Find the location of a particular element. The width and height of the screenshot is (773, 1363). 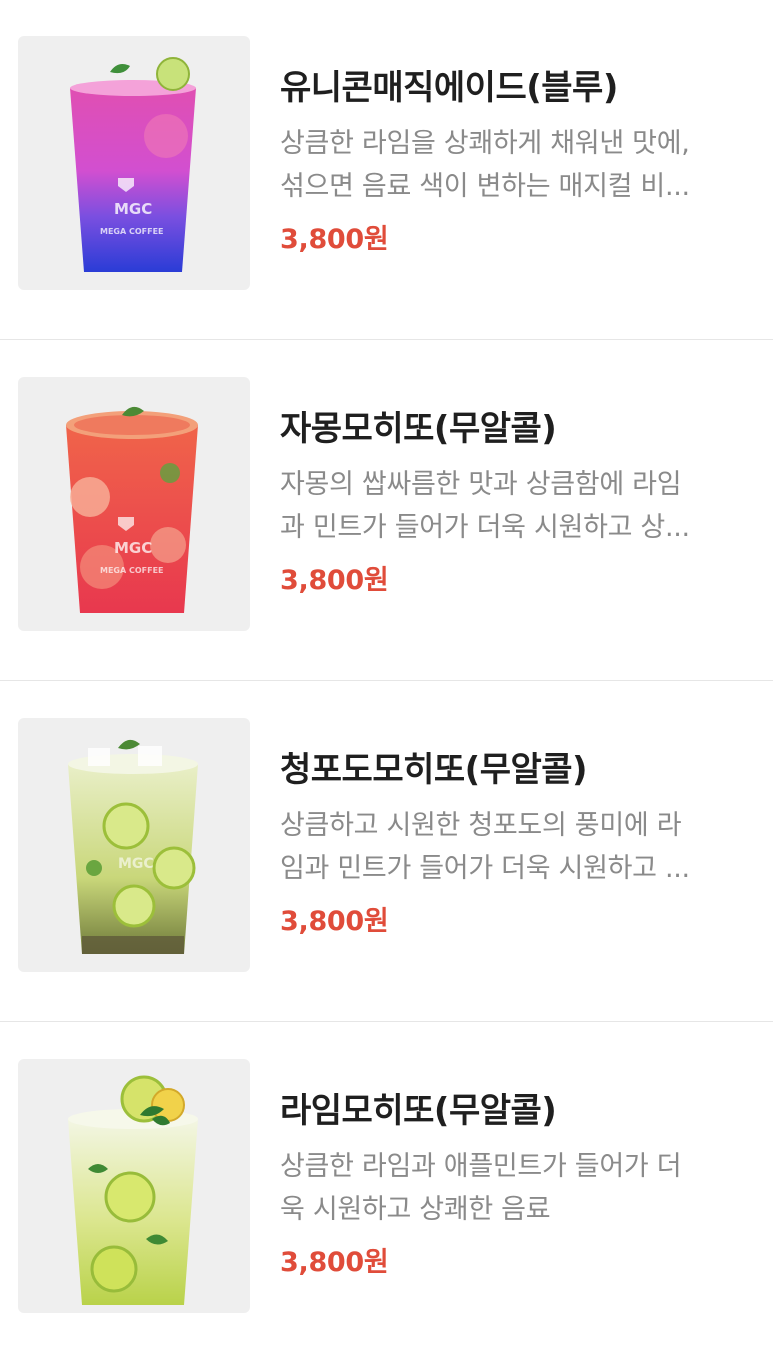

product-name: 청포도모히또(무알콜) is located at coordinates (434, 770).